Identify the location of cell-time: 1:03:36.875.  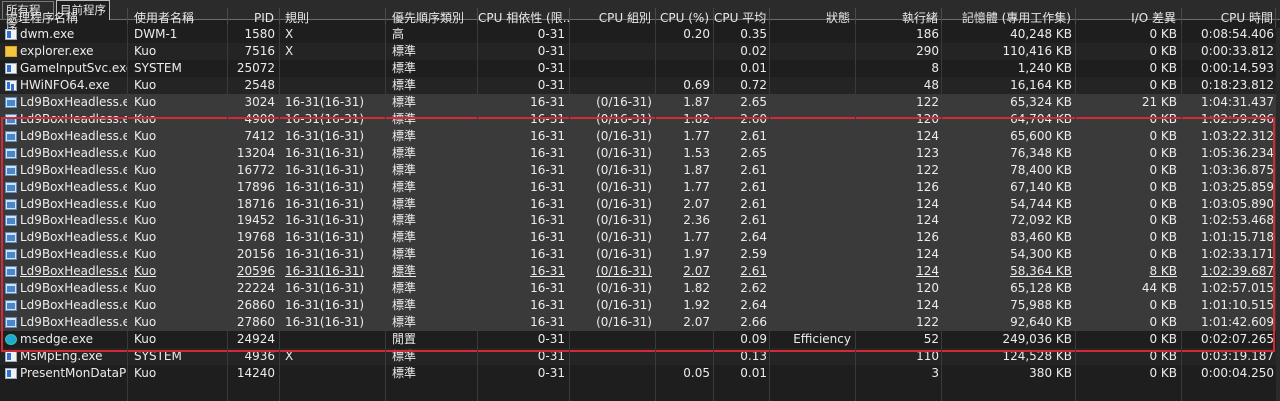
(1237, 169).